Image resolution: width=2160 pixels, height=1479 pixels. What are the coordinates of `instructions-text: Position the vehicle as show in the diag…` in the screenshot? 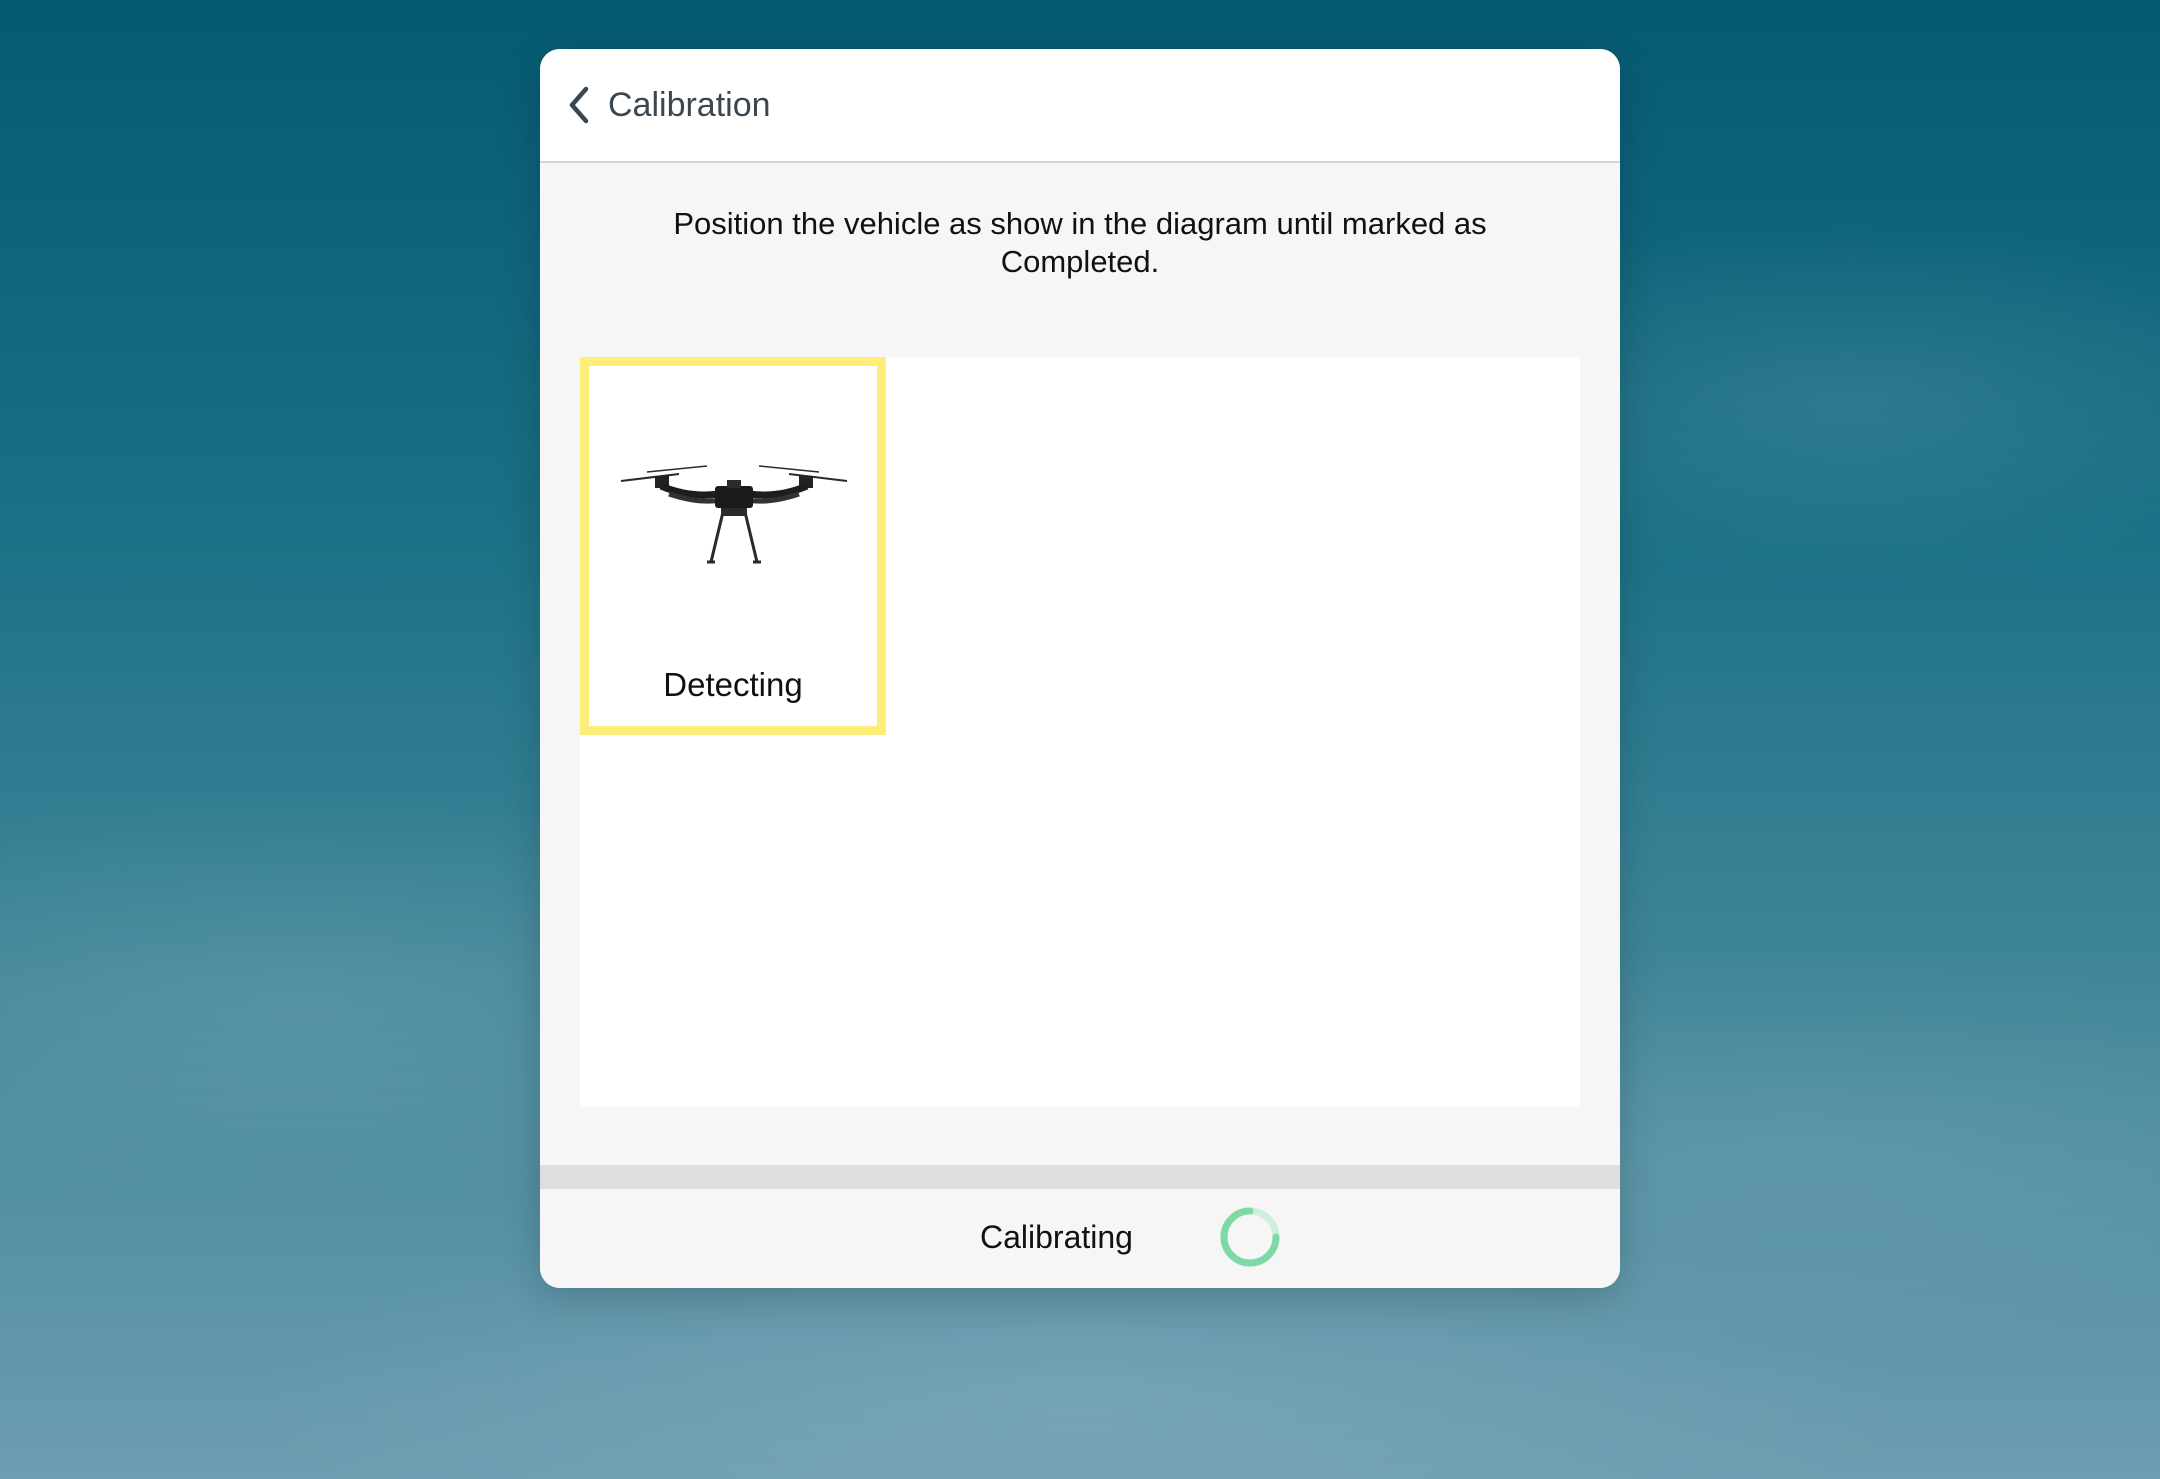 It's located at (1080, 242).